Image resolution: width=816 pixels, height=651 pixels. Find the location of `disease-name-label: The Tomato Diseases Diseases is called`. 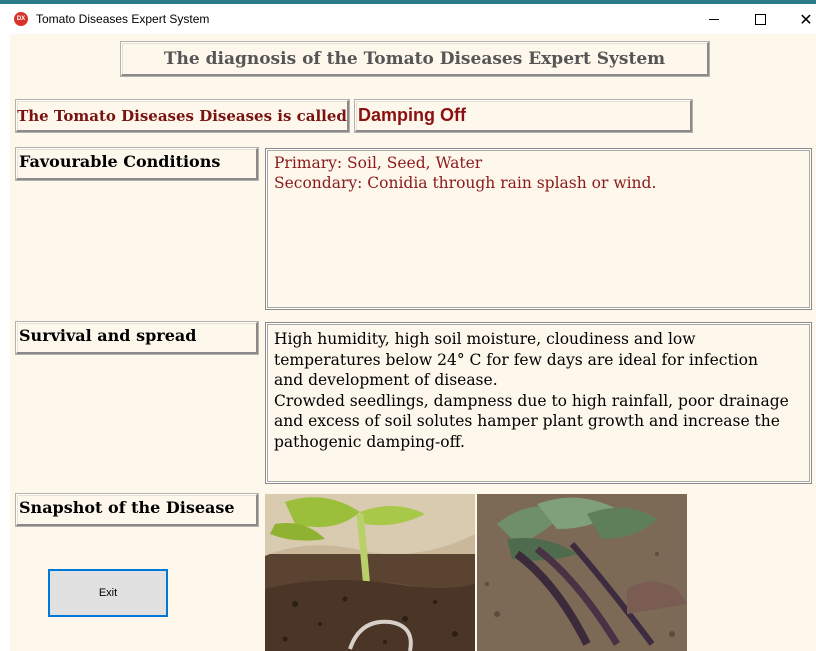

disease-name-label: The Tomato Diseases Diseases is called is located at coordinates (182, 116).